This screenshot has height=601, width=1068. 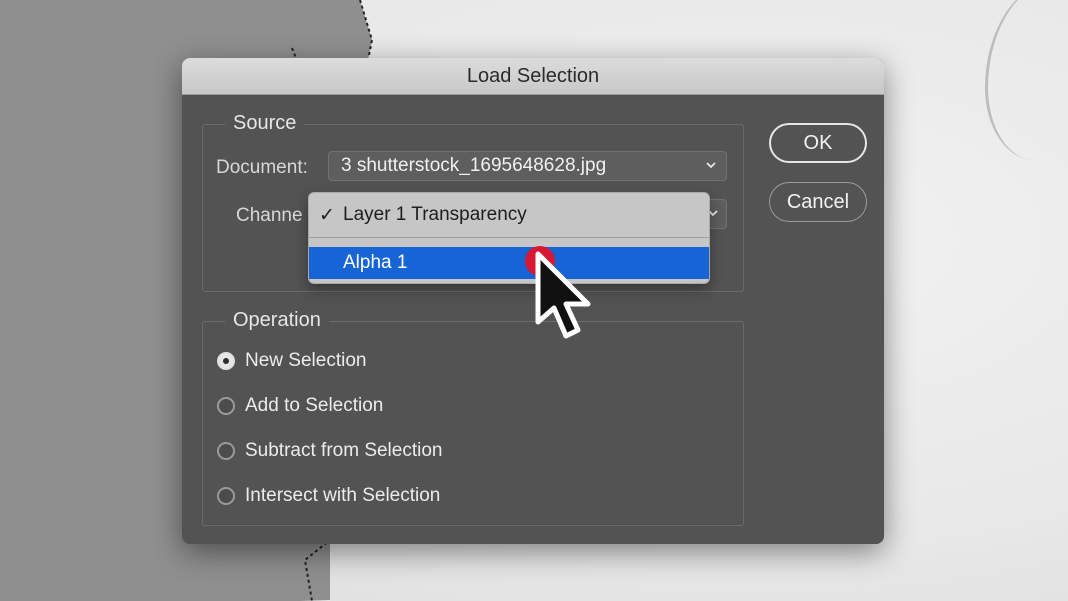 I want to click on dialog-title: Load Selection, so click(x=533, y=75).